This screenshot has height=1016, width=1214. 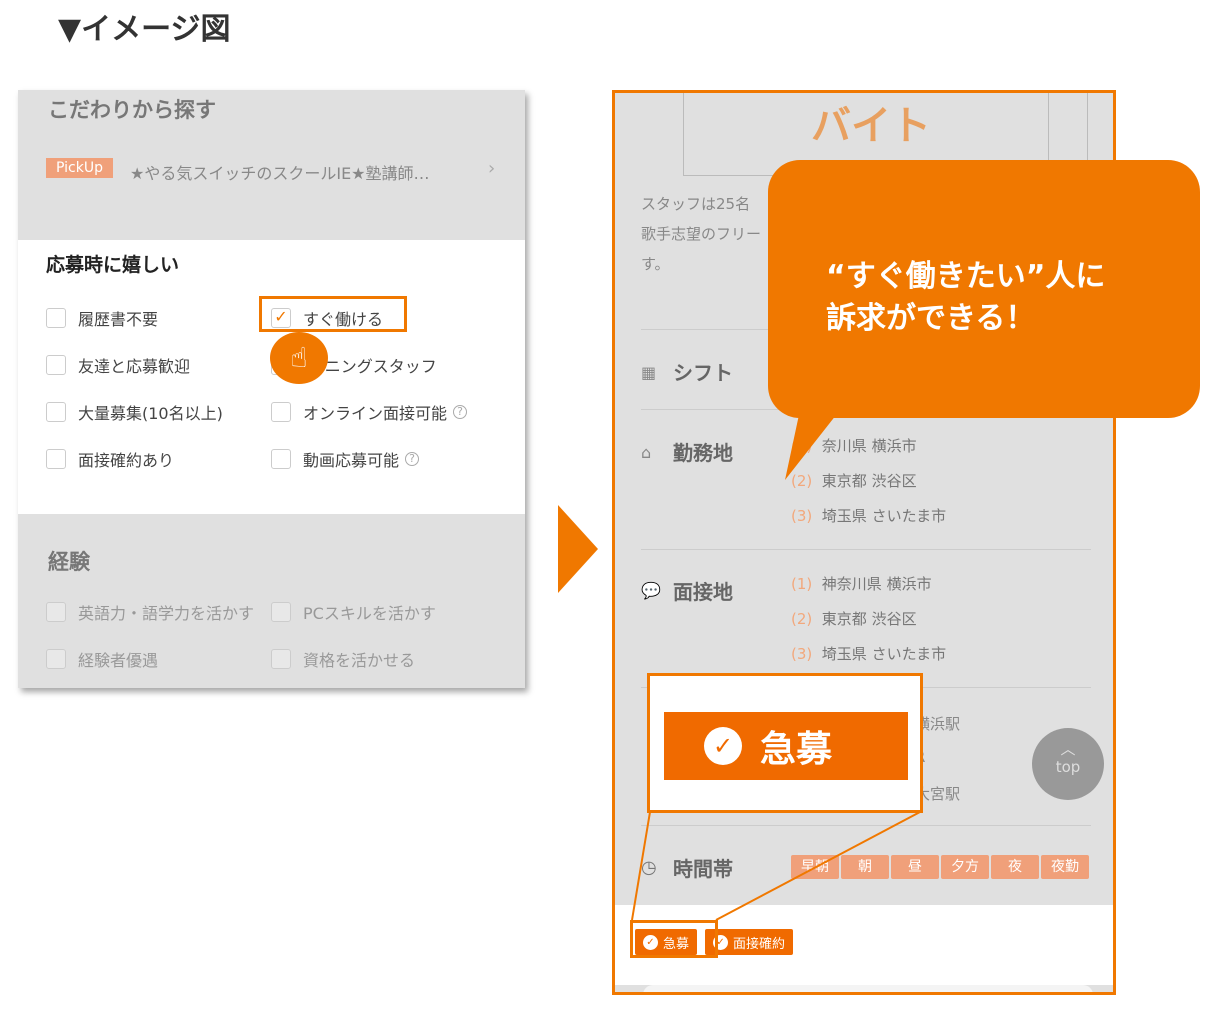 I want to click on zoomed-badge-card: ✓ 急募, so click(x=785, y=743).